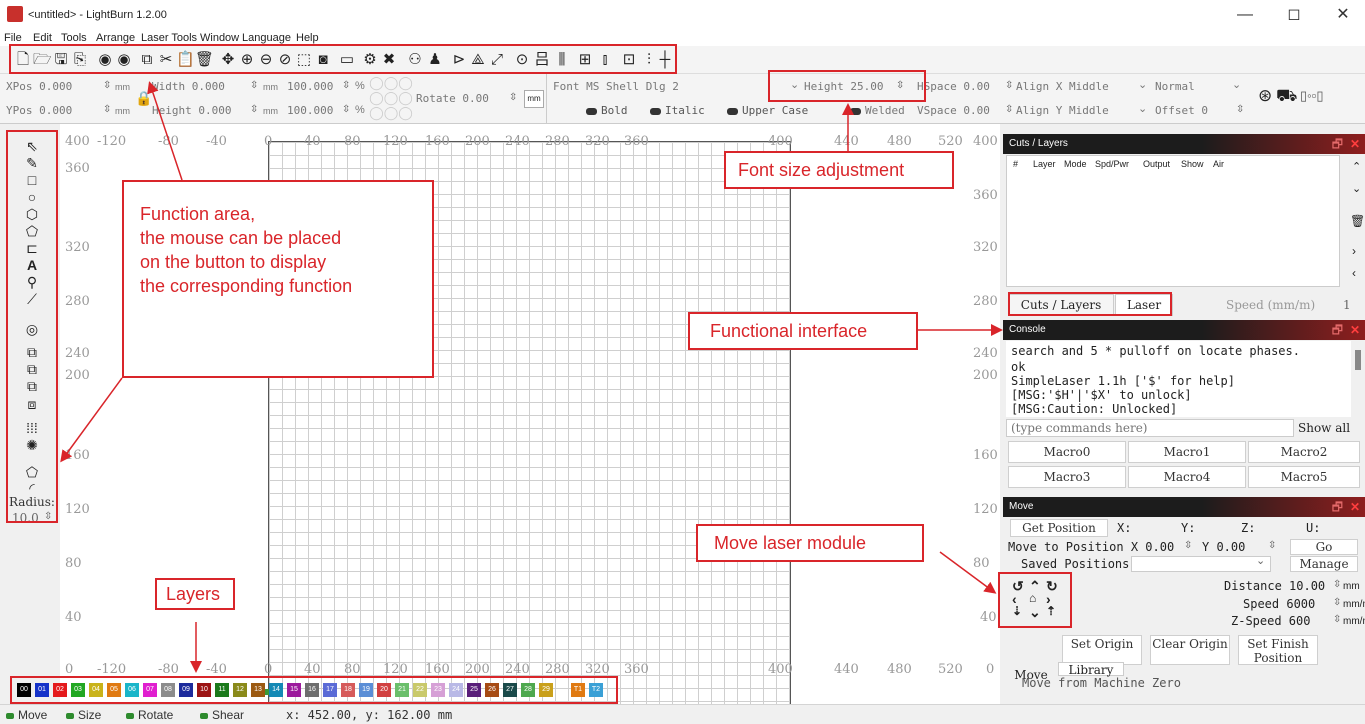  I want to click on speed-value: 1, so click(1347, 305).